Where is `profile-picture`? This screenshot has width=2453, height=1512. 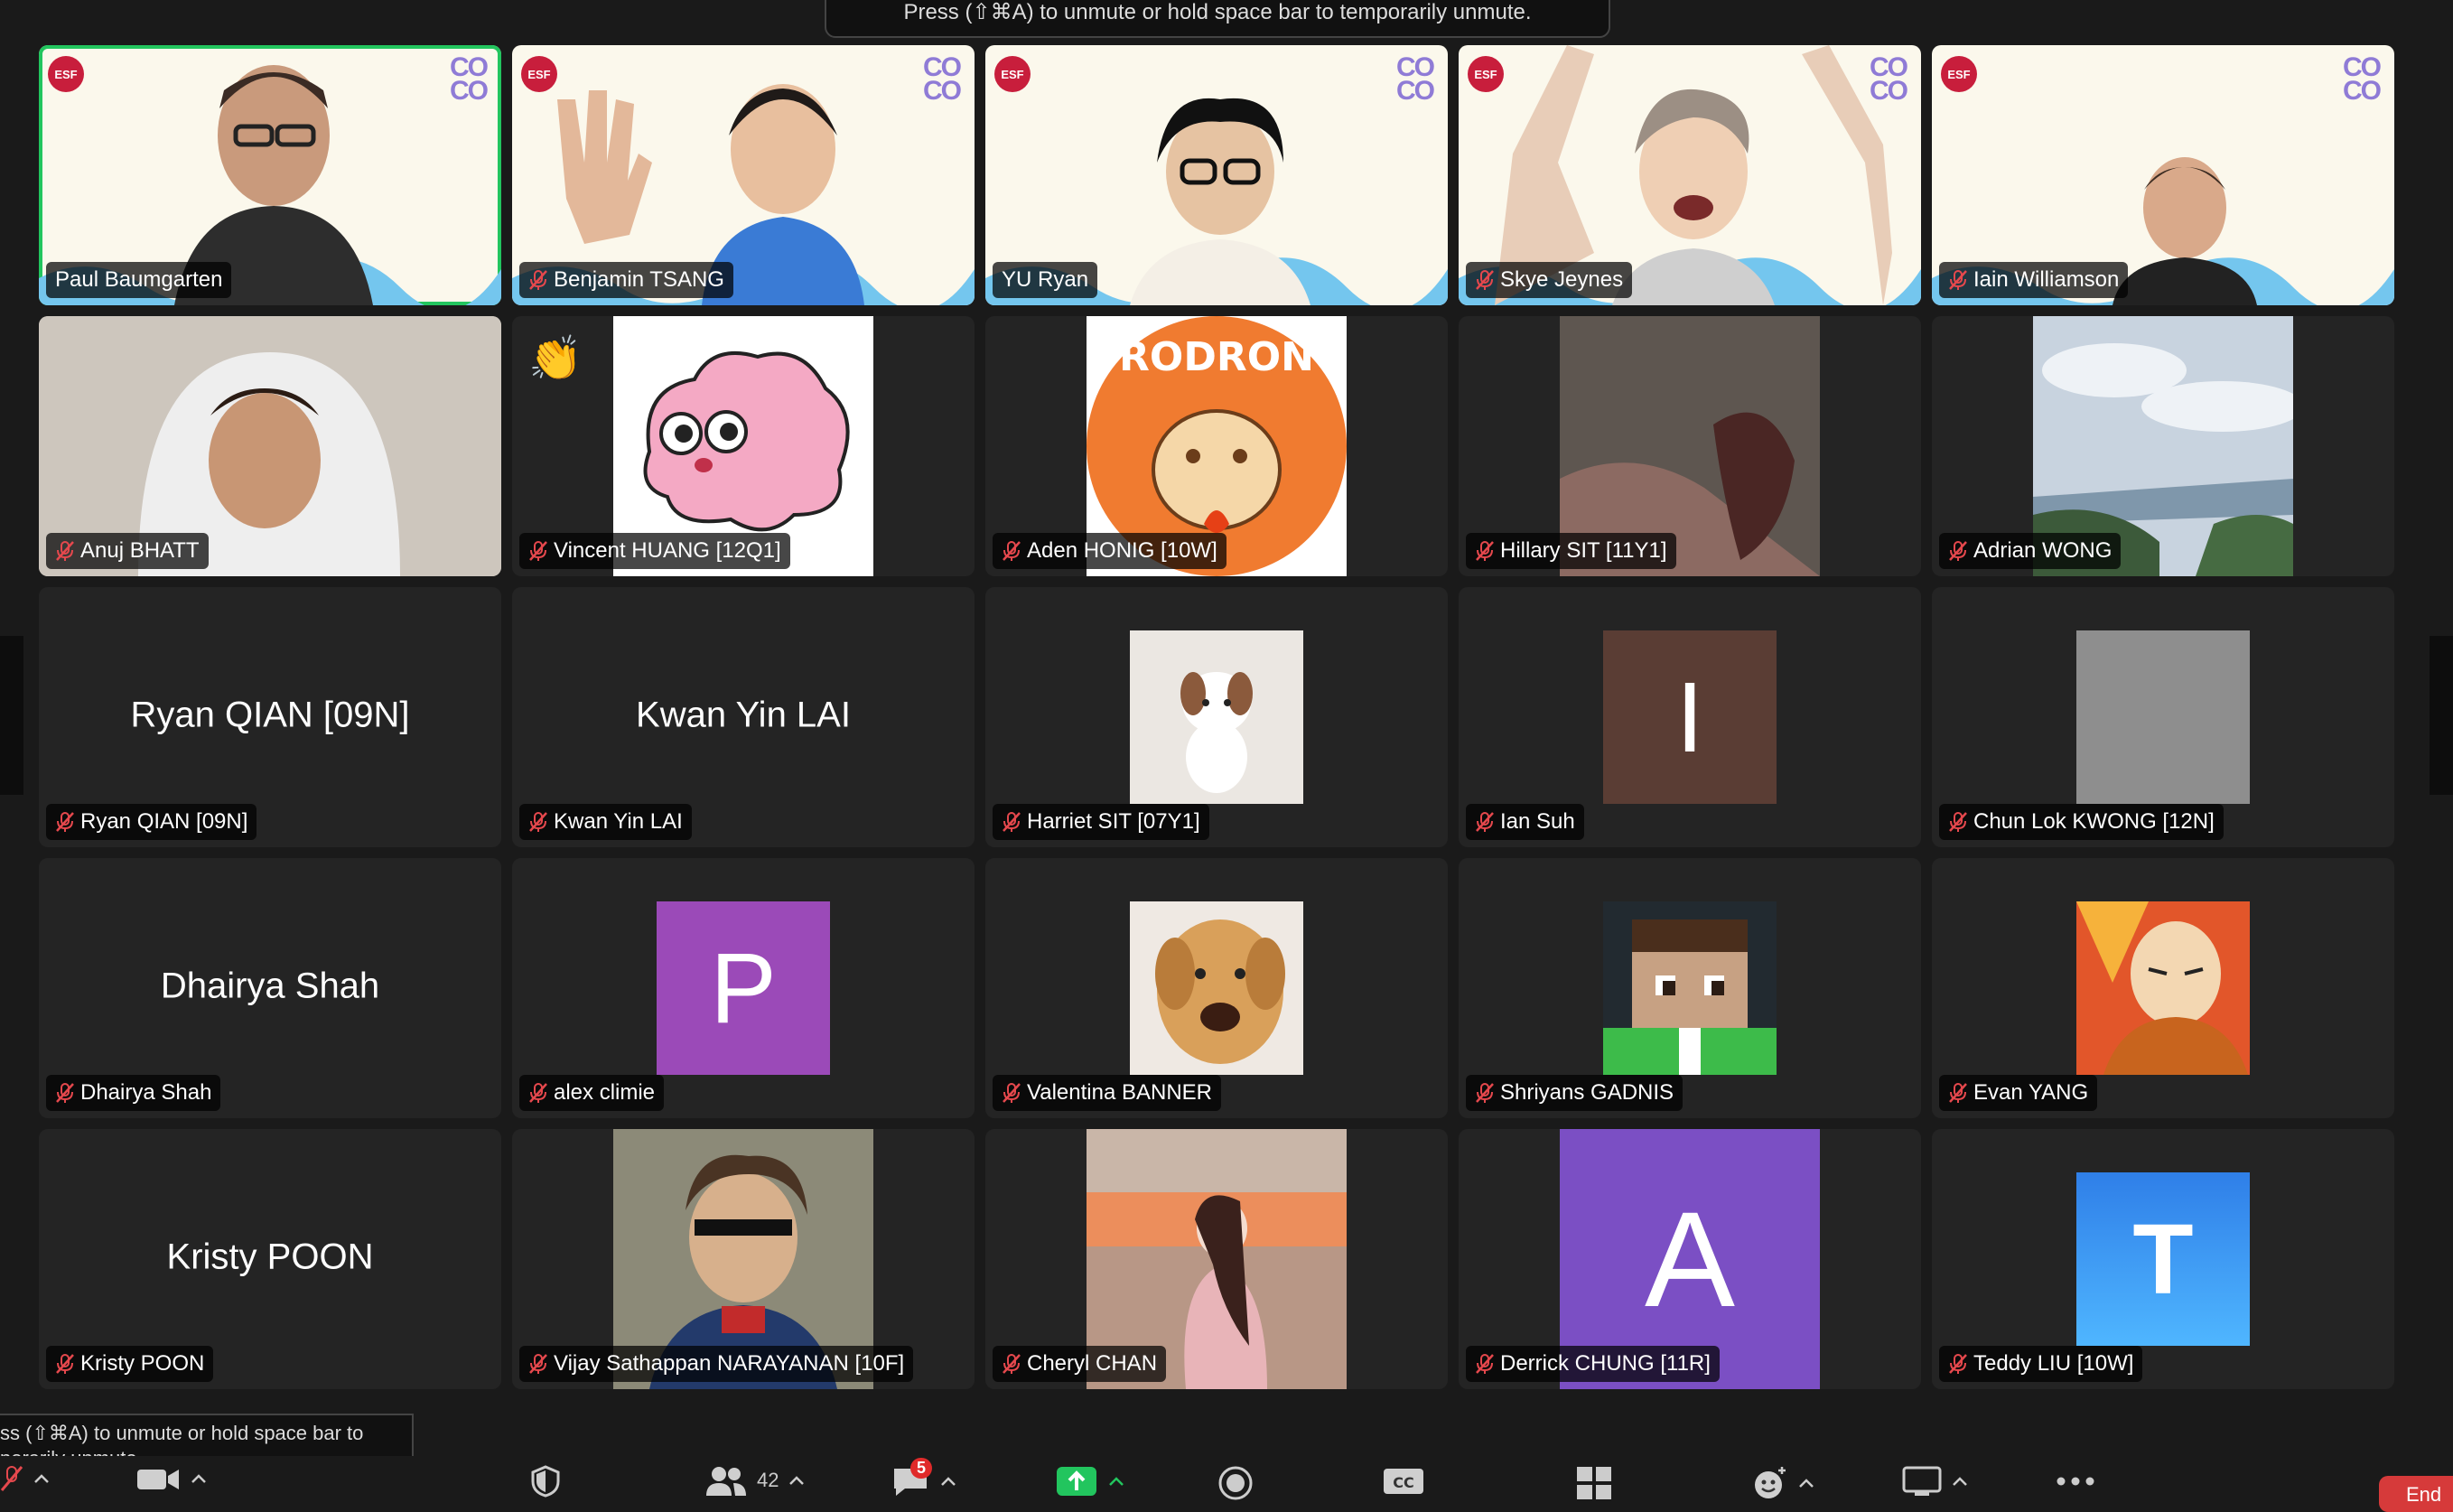 profile-picture is located at coordinates (1216, 717).